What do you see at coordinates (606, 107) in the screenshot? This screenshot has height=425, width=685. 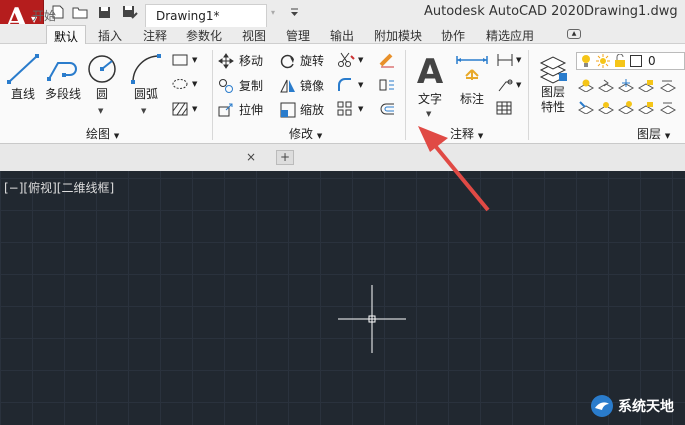 I see `layer-on-icon` at bounding box center [606, 107].